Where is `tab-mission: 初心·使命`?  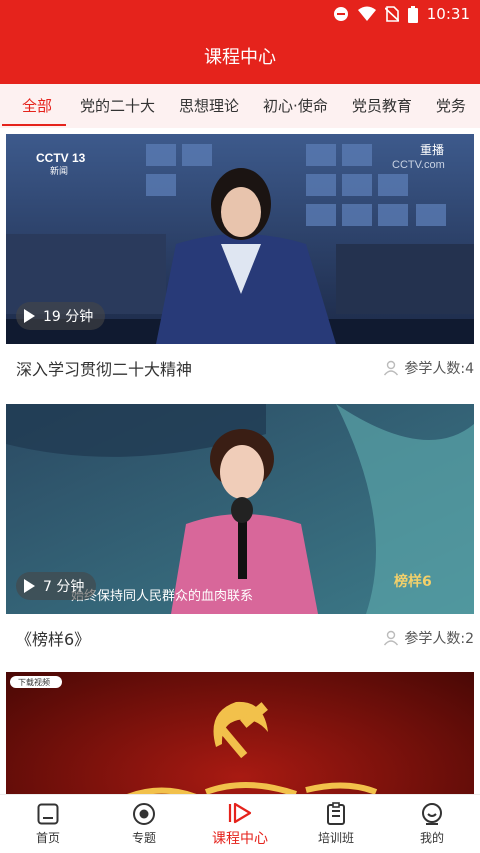 tab-mission: 初心·使命 is located at coordinates (295, 106).